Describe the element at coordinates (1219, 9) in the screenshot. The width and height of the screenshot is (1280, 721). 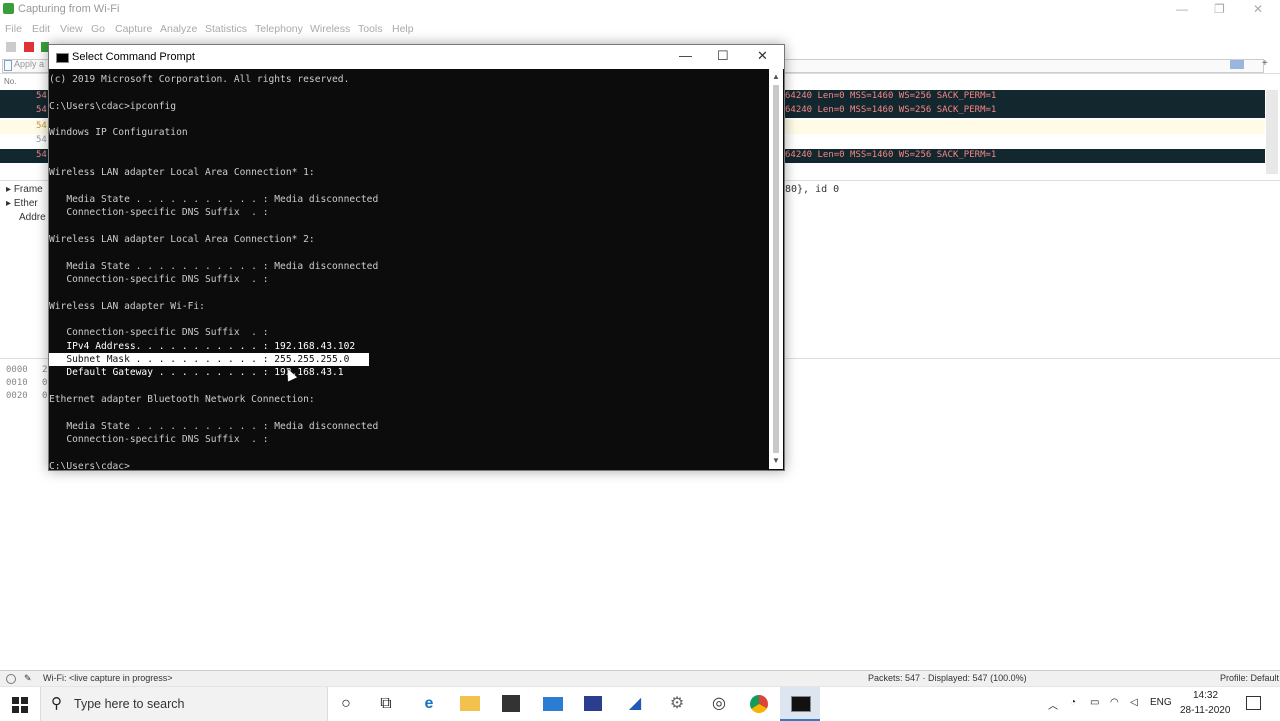
I see `maximize-icon: ❐` at that location.